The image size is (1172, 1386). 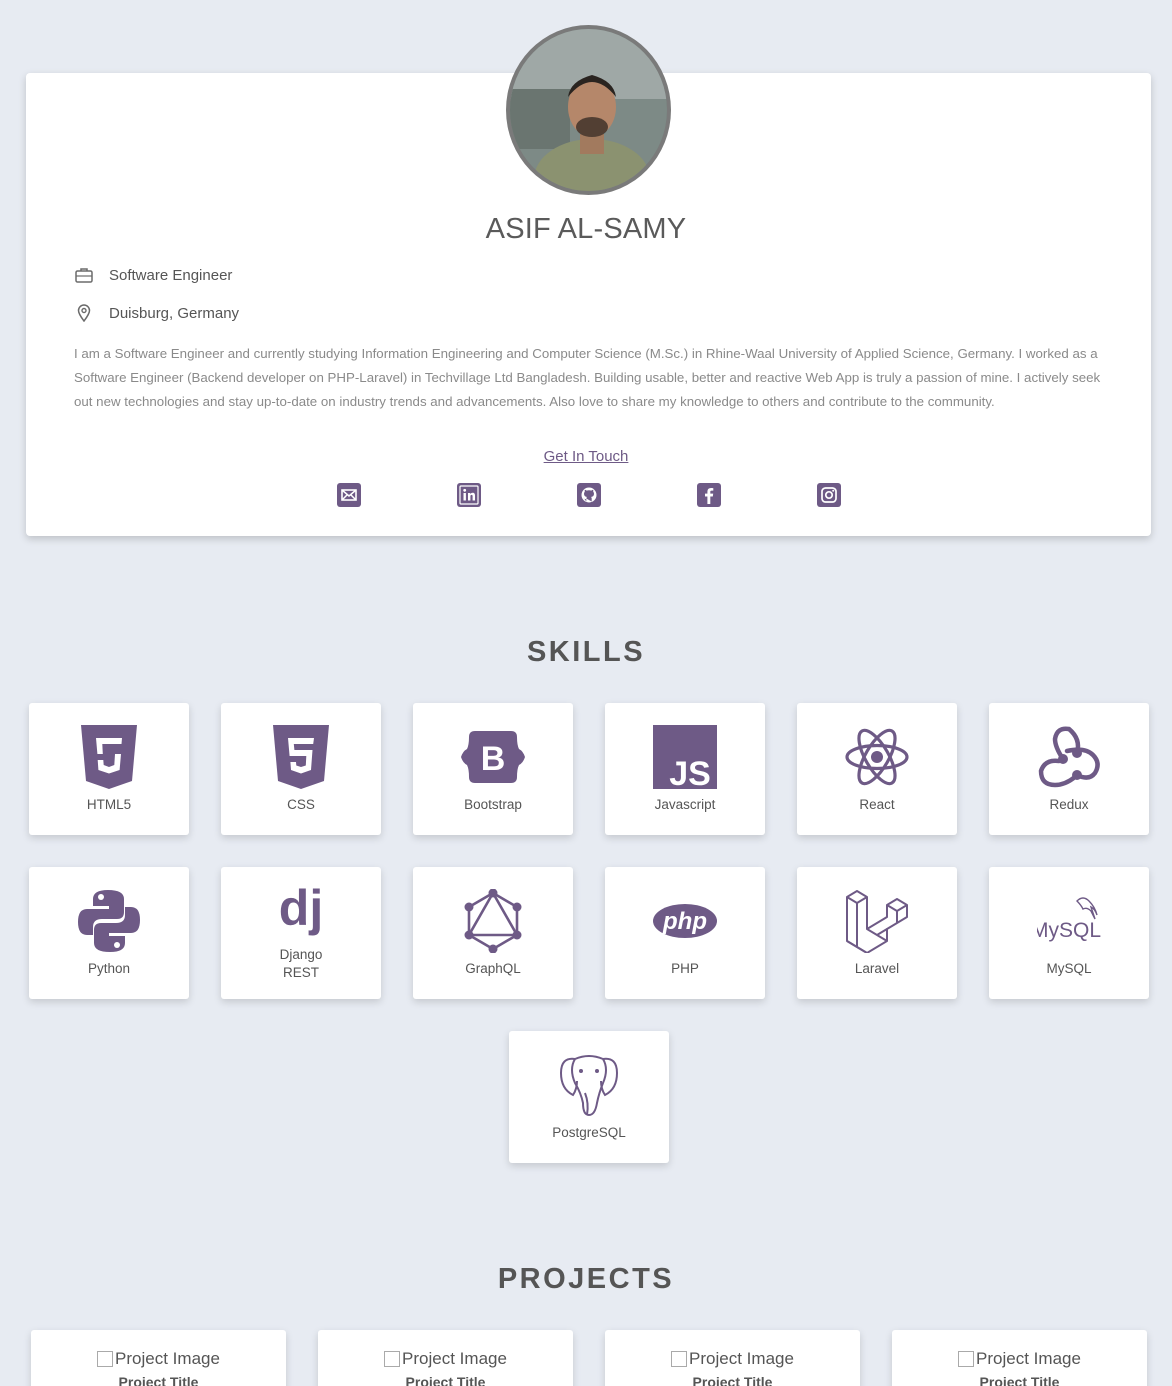 I want to click on svg-text: php, so click(x=684, y=921).